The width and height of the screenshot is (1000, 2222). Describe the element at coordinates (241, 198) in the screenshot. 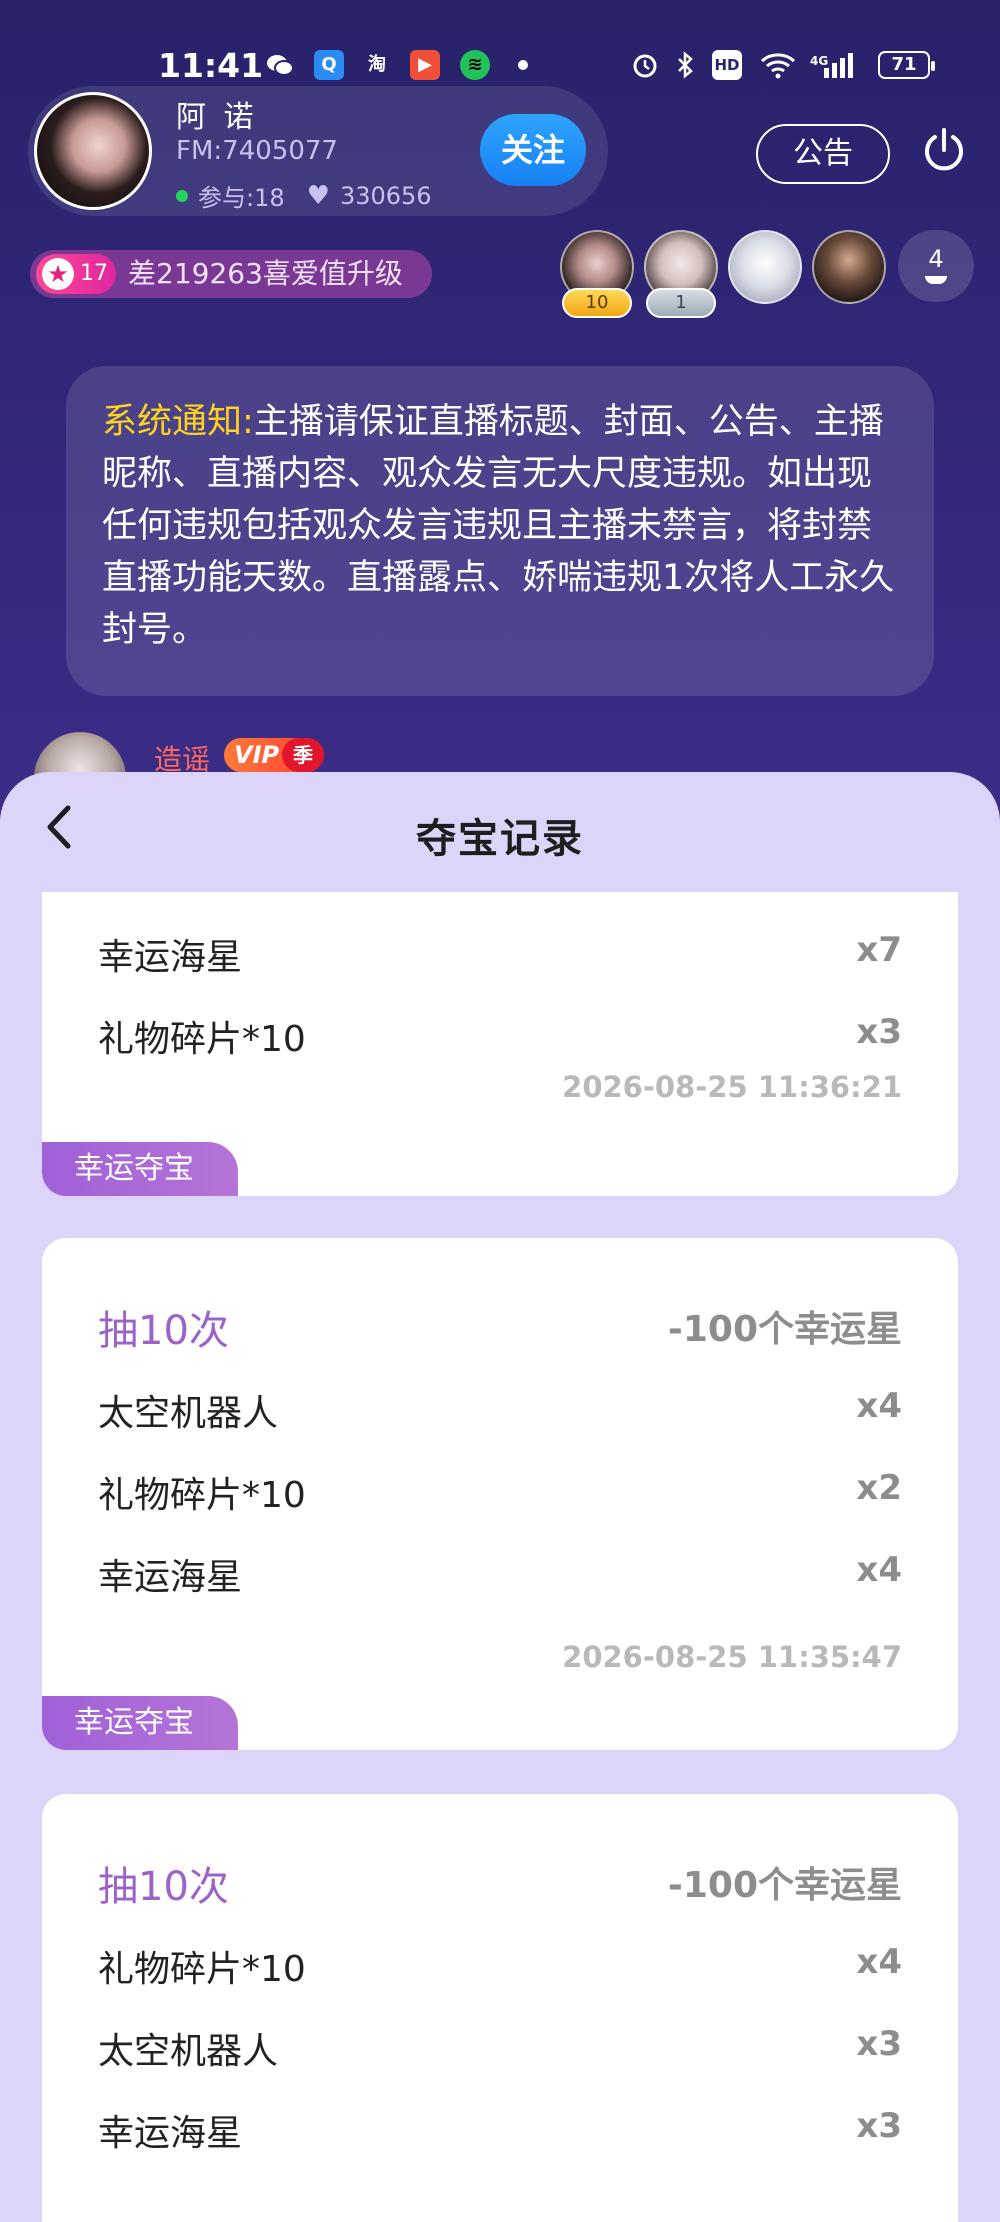

I see `participant-count: 参与:18` at that location.